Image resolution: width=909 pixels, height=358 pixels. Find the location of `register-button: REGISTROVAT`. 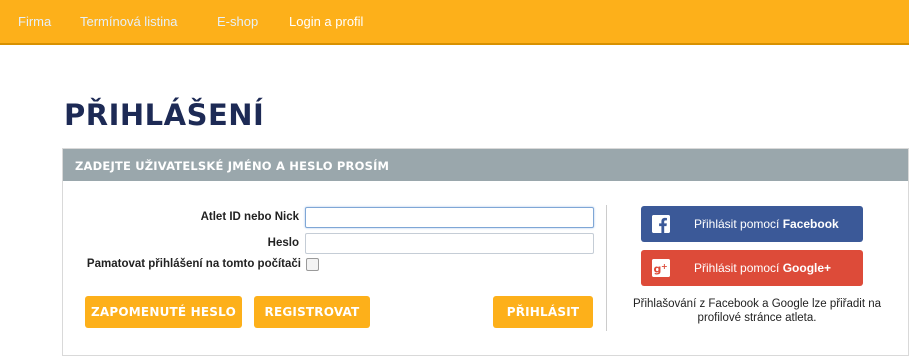

register-button: REGISTROVAT is located at coordinates (312, 312).